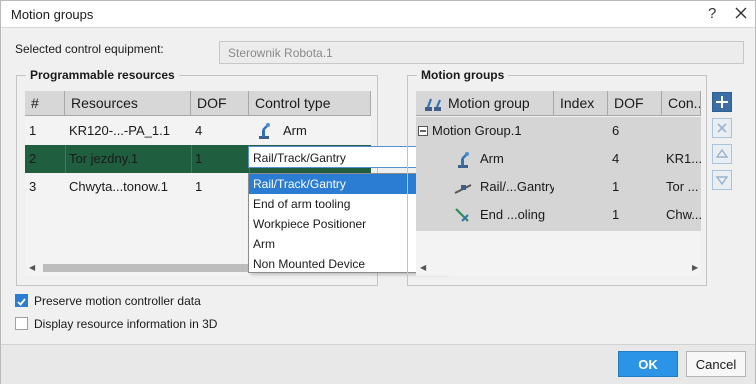 The image size is (756, 384). What do you see at coordinates (616, 214) in the screenshot?
I see `end-of-arm-row-dof: 1` at bounding box center [616, 214].